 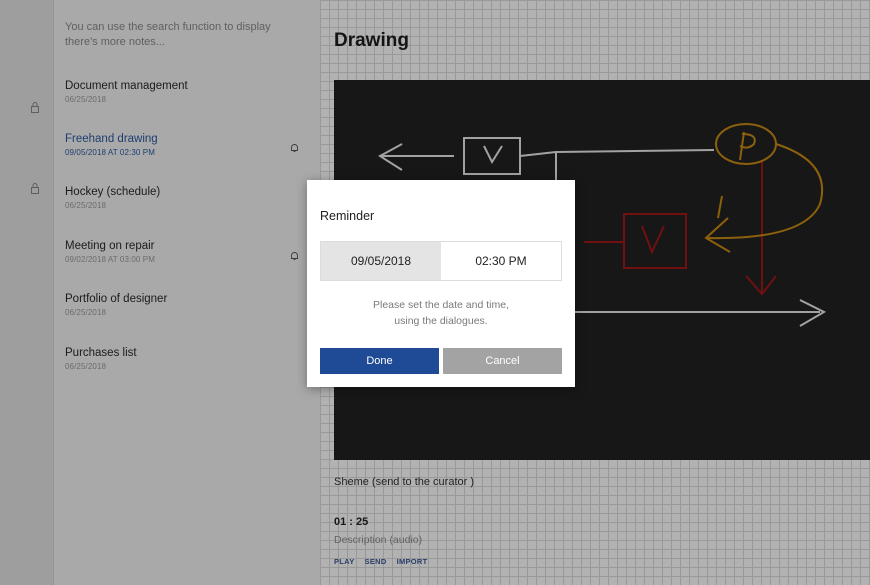 I want to click on date-field: 09/05/2018, so click(x=381, y=261).